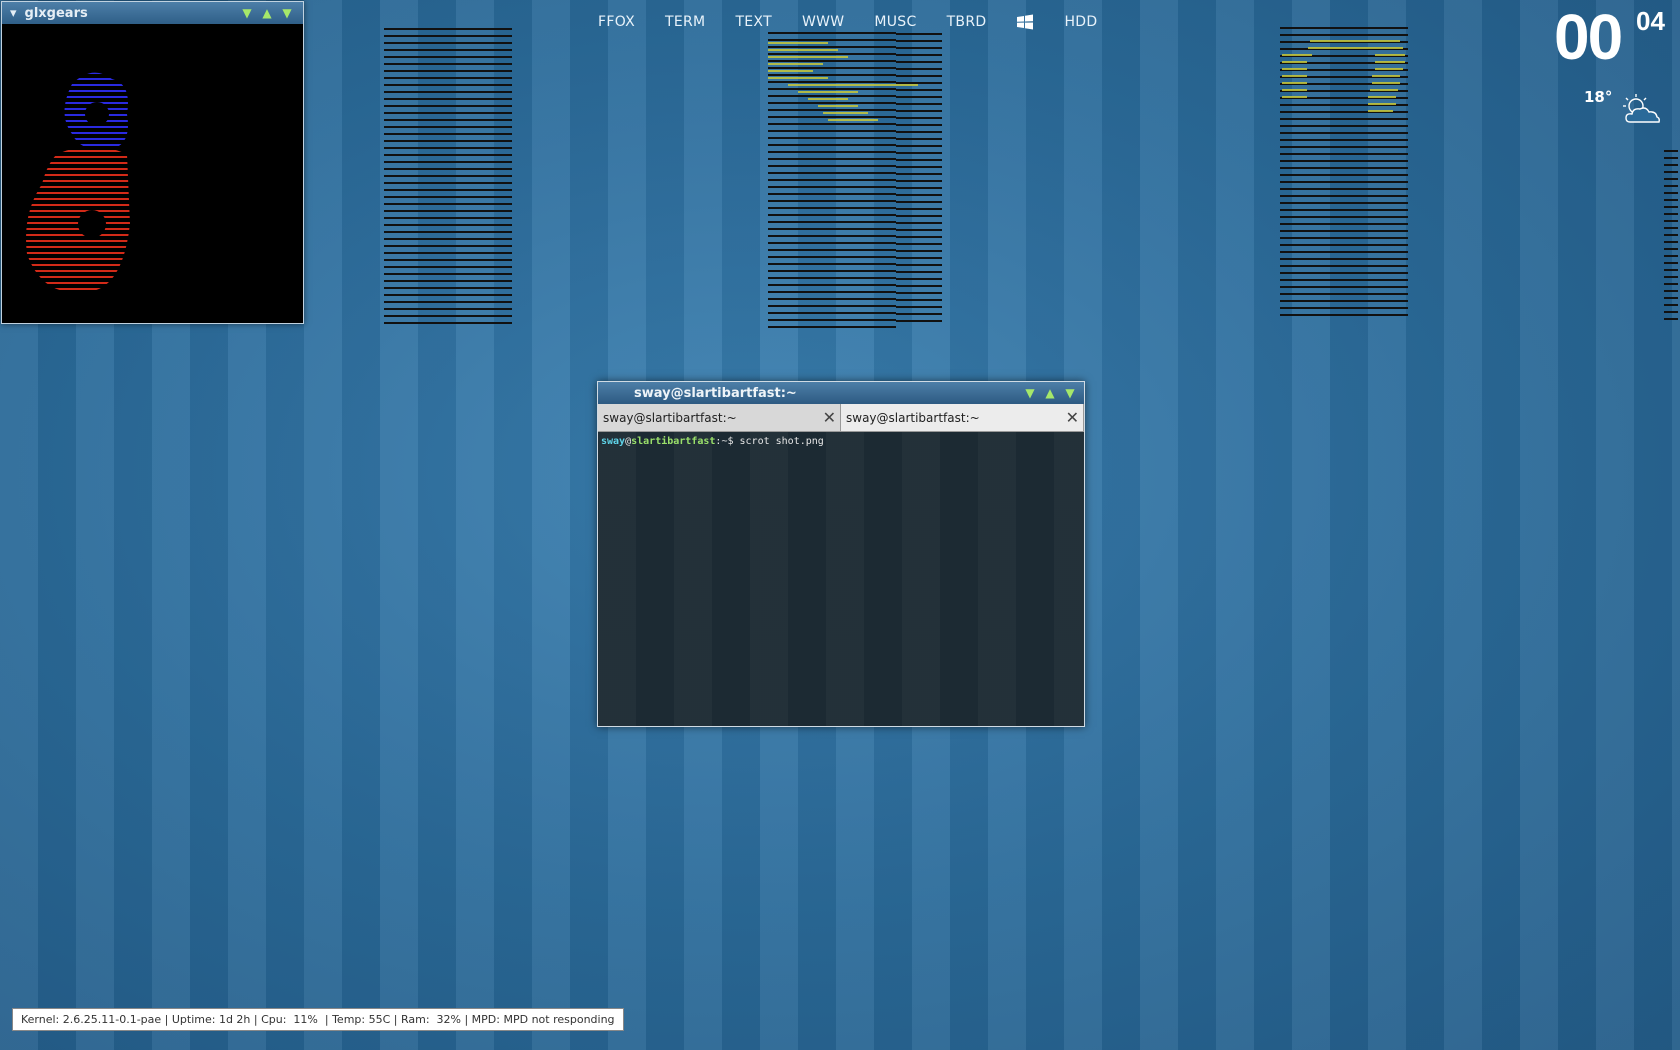 This screenshot has width=1680, height=1050. I want to click on command-text: scrot shot.png, so click(781, 441).